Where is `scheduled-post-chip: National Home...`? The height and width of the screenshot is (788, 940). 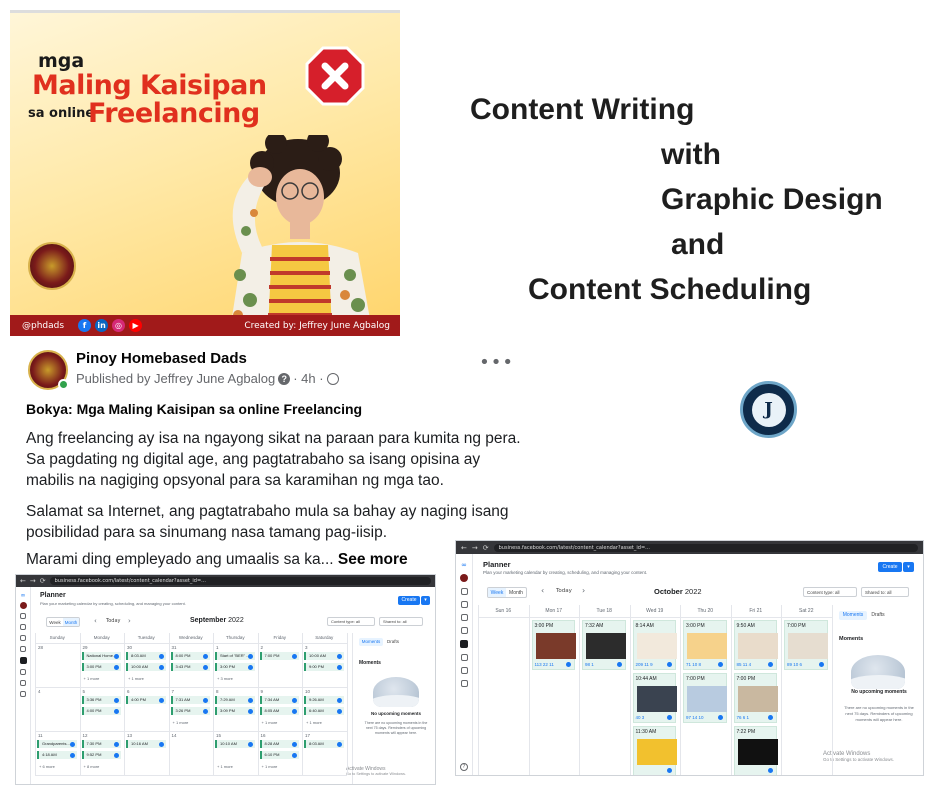
scheduled-post-chip: National Home... is located at coordinates (101, 656).